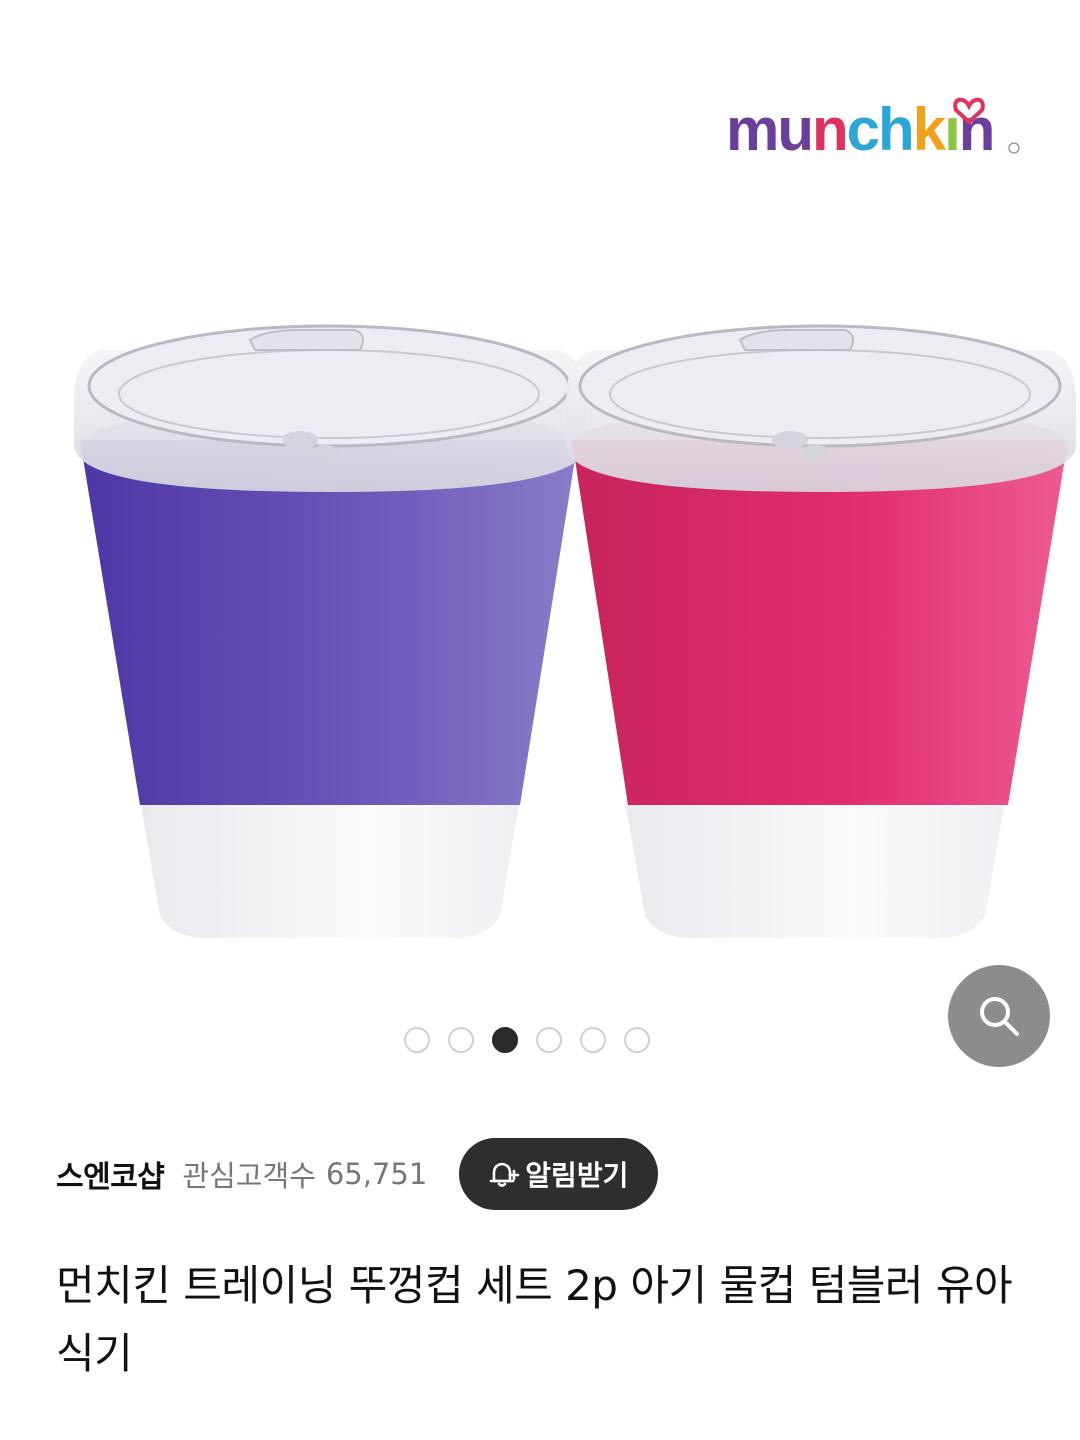 The height and width of the screenshot is (1440, 1080). Describe the element at coordinates (504, 1174) in the screenshot. I see `bell-plus-icon` at that location.